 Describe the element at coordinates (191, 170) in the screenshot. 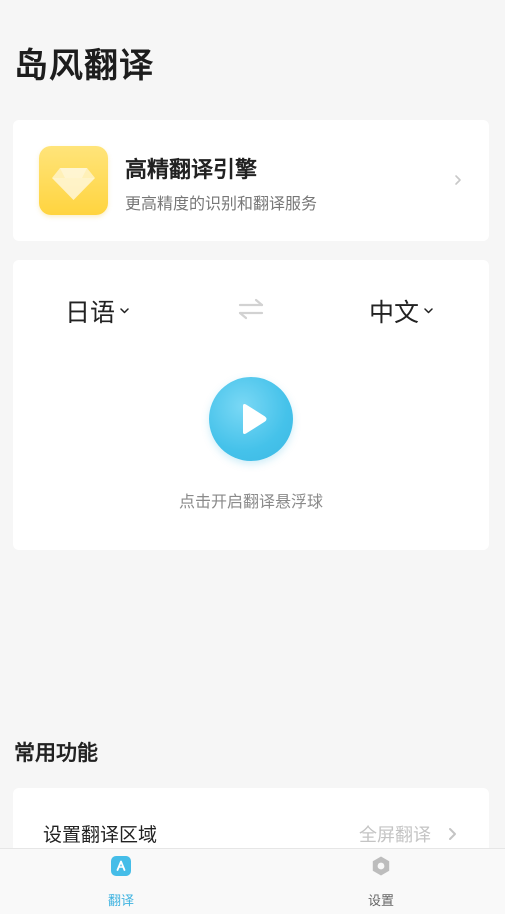

I see `premium-title: 高精翻译引擎` at that location.